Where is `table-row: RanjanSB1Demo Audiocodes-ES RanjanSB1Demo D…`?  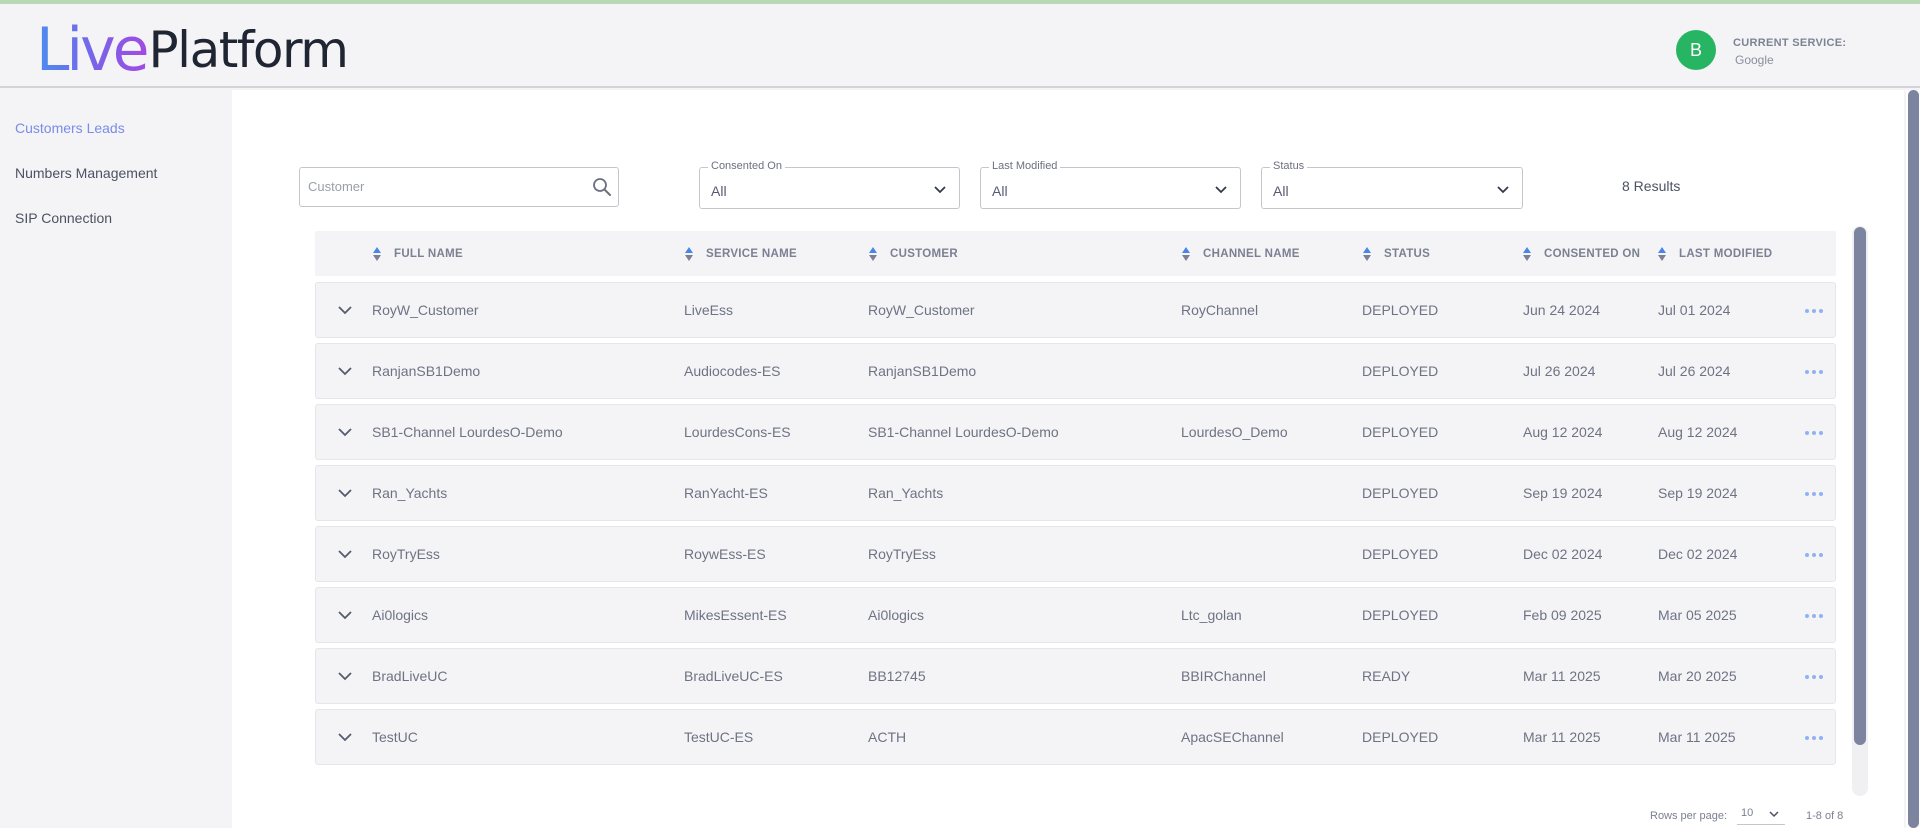 table-row: RanjanSB1Demo Audiocodes-ES RanjanSB1Demo D… is located at coordinates (1075, 371).